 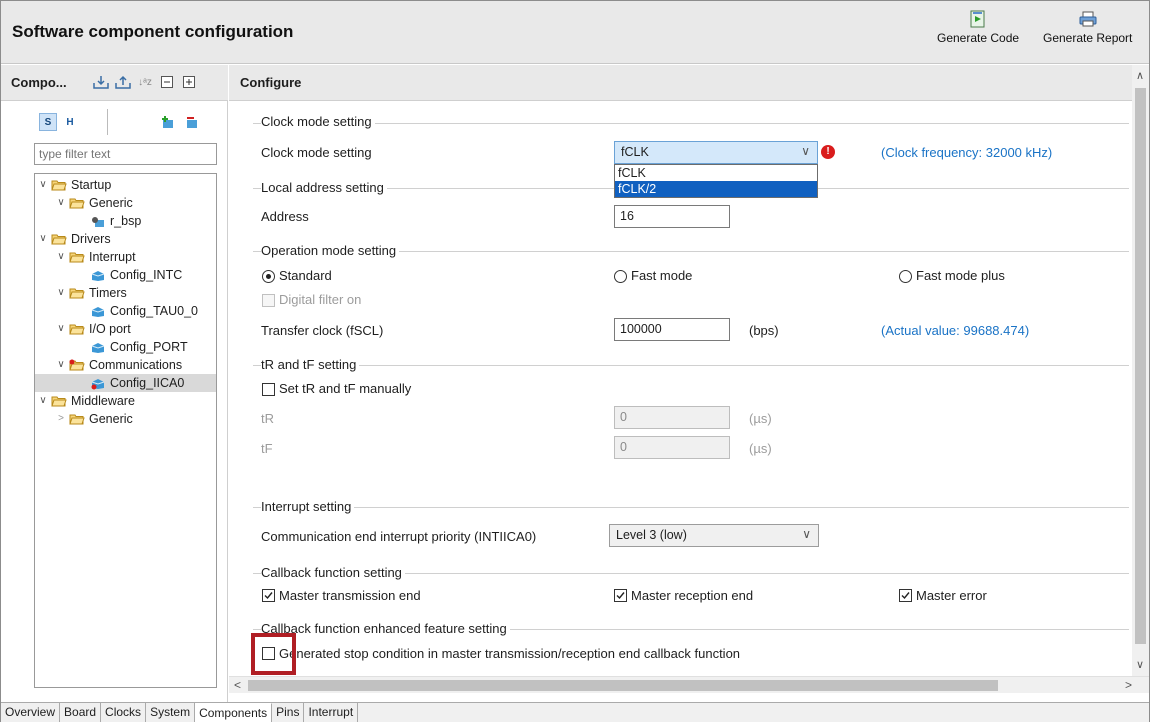 What do you see at coordinates (1140, 664) in the screenshot?
I see `scroll-down-icon: ∨` at bounding box center [1140, 664].